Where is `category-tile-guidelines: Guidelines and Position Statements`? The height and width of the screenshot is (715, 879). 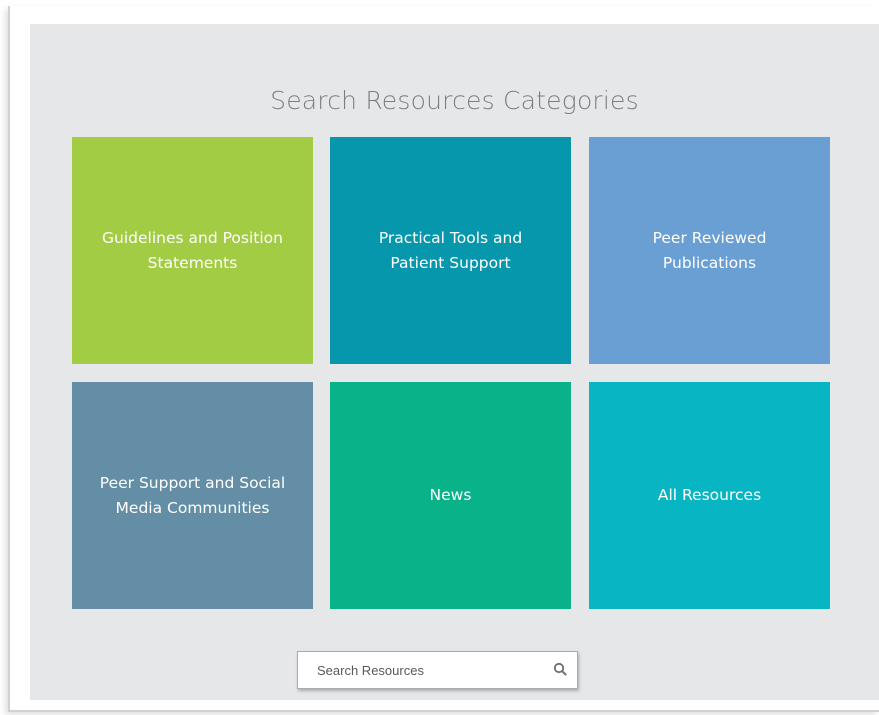
category-tile-guidelines: Guidelines and Position Statements is located at coordinates (192, 250).